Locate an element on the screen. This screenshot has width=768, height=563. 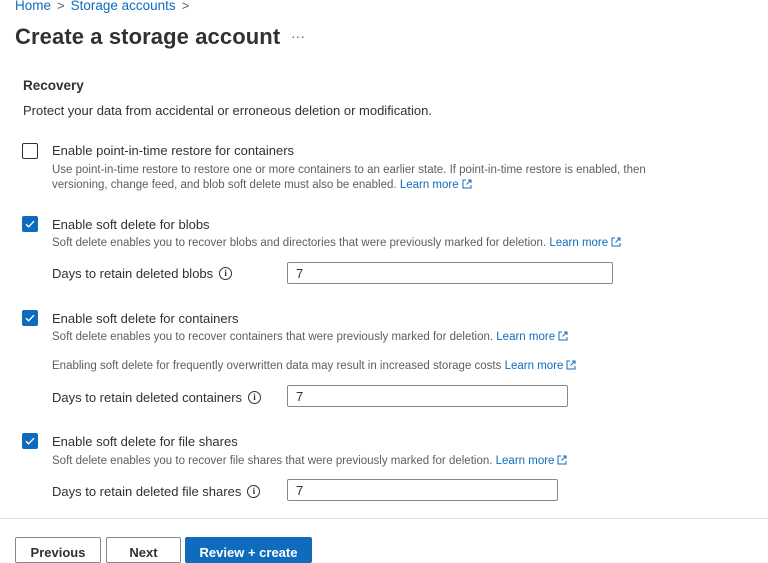
page-title: Create a storage account is located at coordinates (148, 36).